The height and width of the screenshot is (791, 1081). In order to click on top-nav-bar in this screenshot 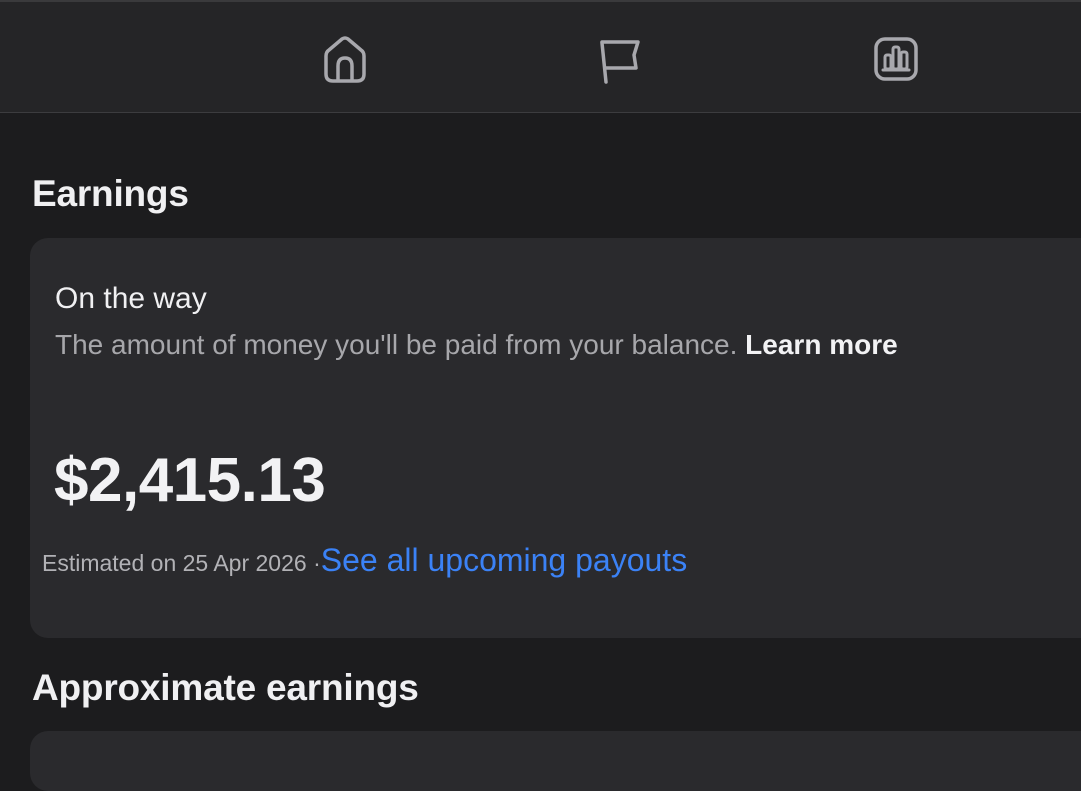, I will do `click(540, 56)`.